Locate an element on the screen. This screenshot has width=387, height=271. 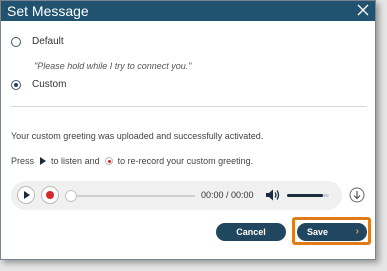
option-custom: Custom is located at coordinates (38, 84).